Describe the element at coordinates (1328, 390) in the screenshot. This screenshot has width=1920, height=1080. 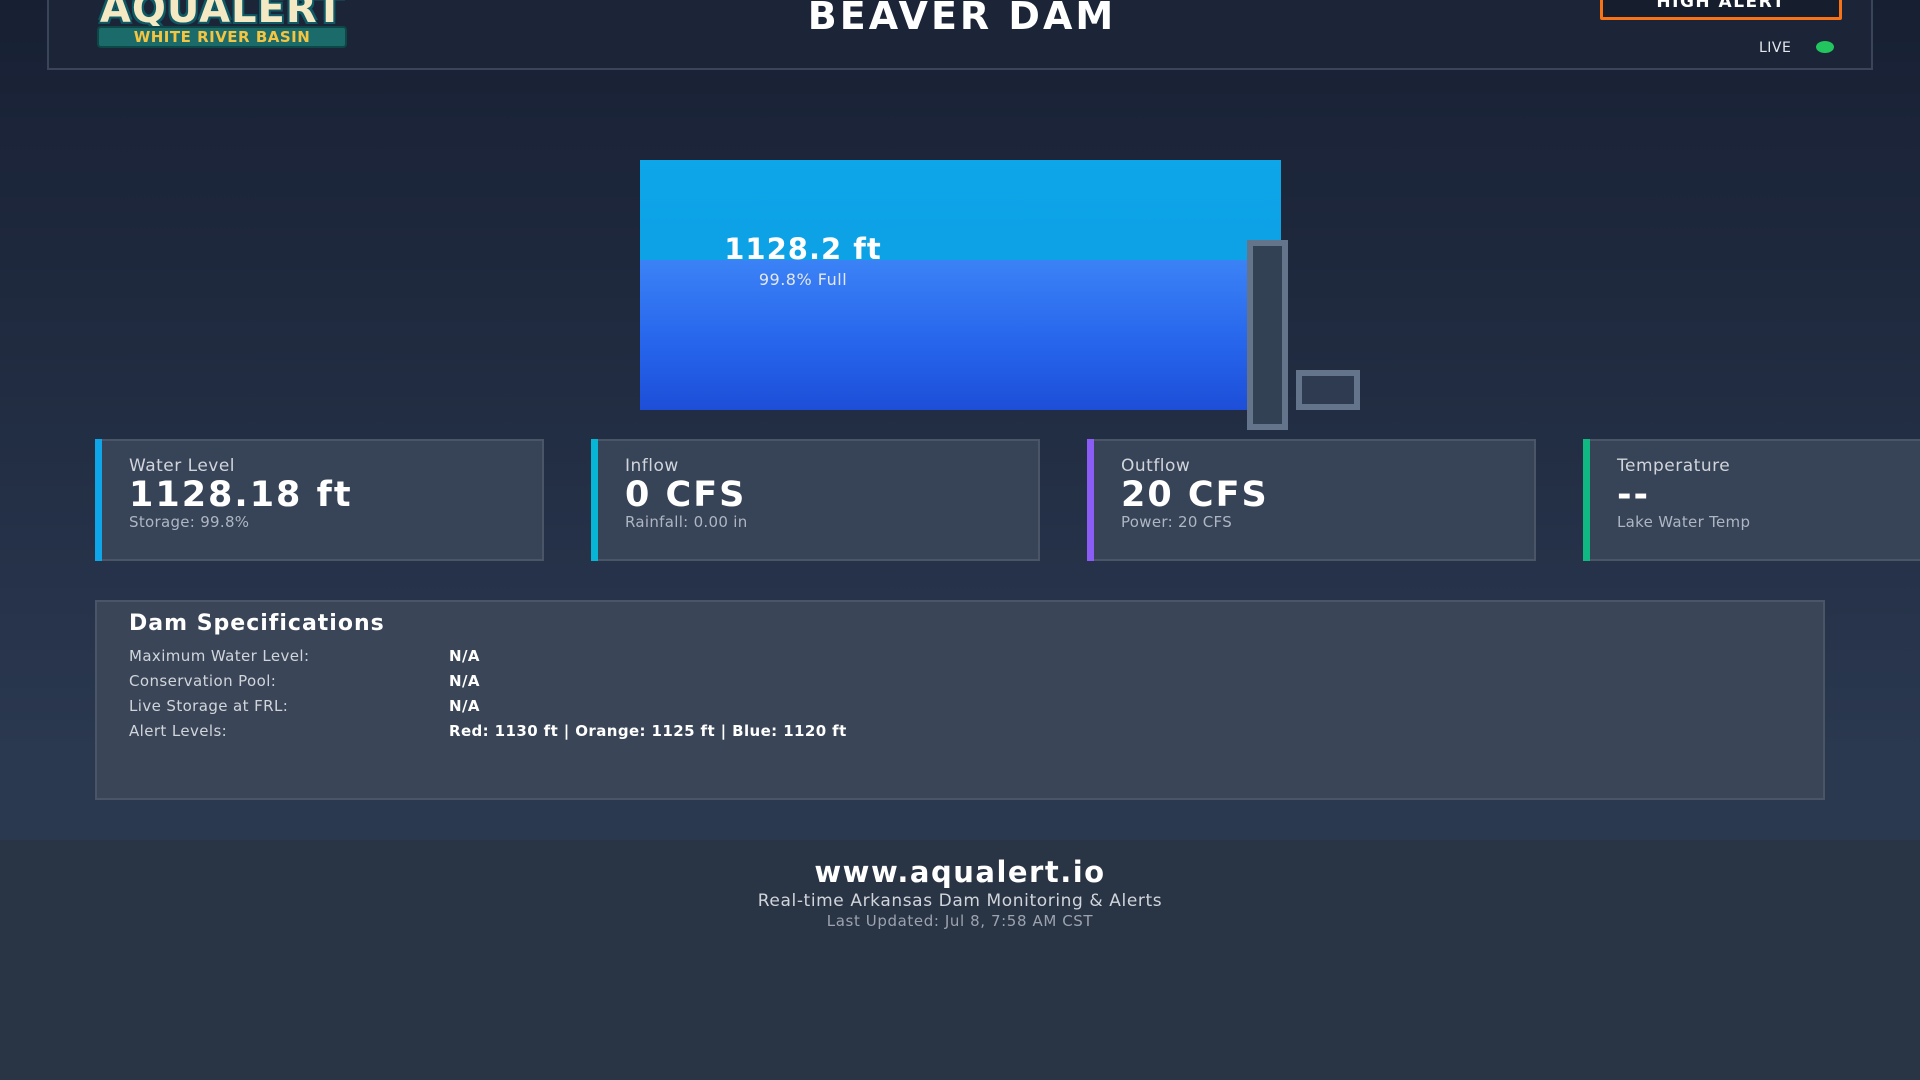
I see `dam-outlet-icon` at that location.